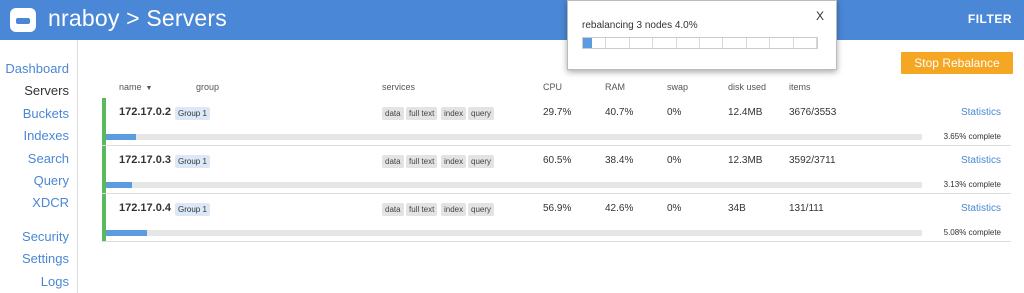  I want to click on ram-value: 40.7%, so click(619, 112).